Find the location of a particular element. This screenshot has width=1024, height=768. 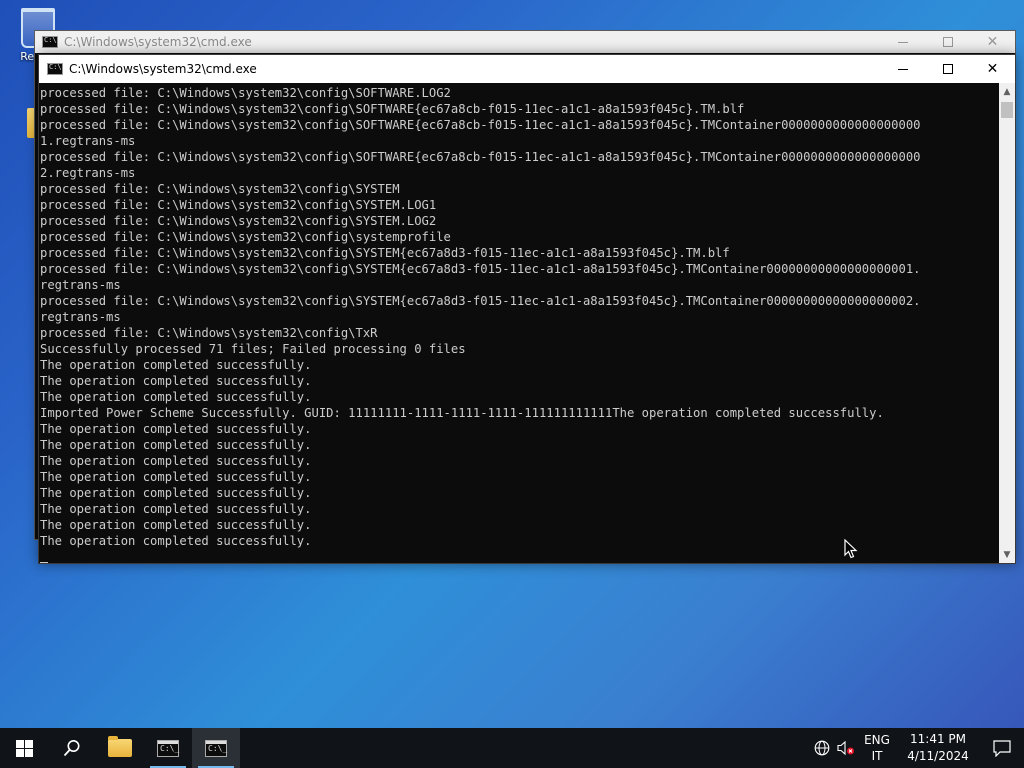

vertical-scrollbar: ▲ ▼ is located at coordinates (1007, 323).